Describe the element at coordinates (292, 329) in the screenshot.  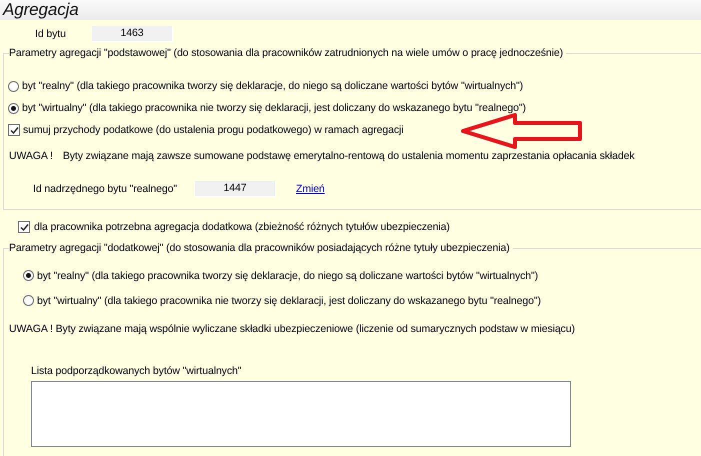
I see `warning-text: UWAGA ! Byty związane mają wspólnie wyliczane składki ubezpieczeniowe (liczenie od sumarycznych podstaw w miesiącu)` at that location.